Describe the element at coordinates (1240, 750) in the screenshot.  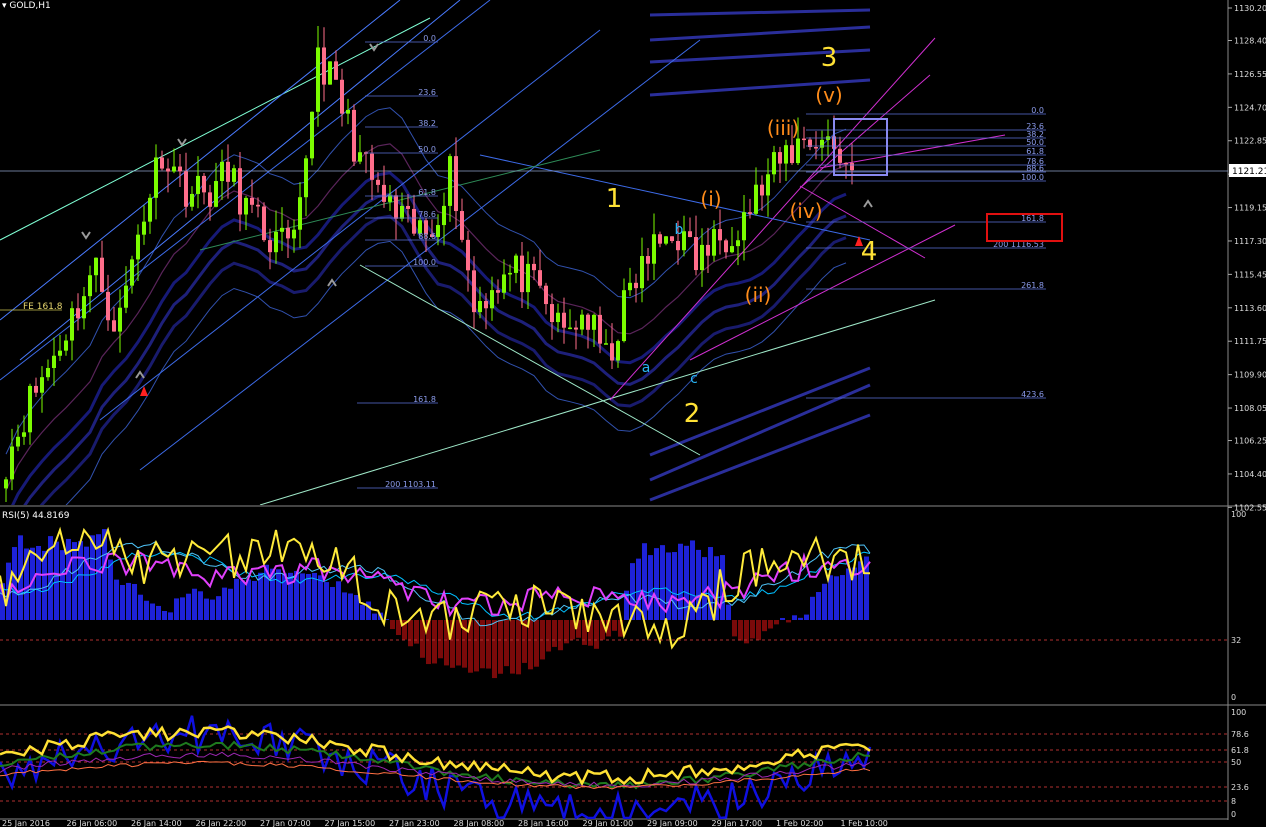
I see `osc-axis-label: 61.8` at that location.